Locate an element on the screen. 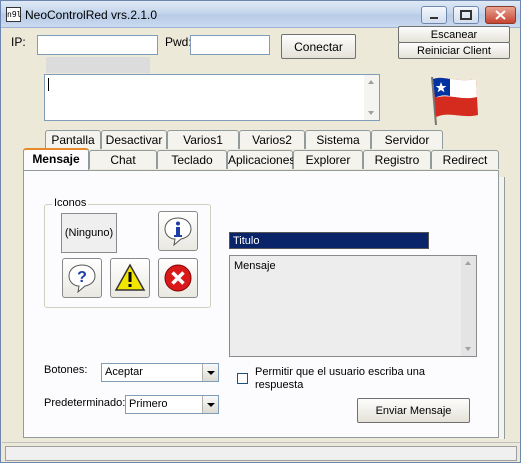 The width and height of the screenshot is (521, 463). tab-teclado: Teclado is located at coordinates (192, 159).